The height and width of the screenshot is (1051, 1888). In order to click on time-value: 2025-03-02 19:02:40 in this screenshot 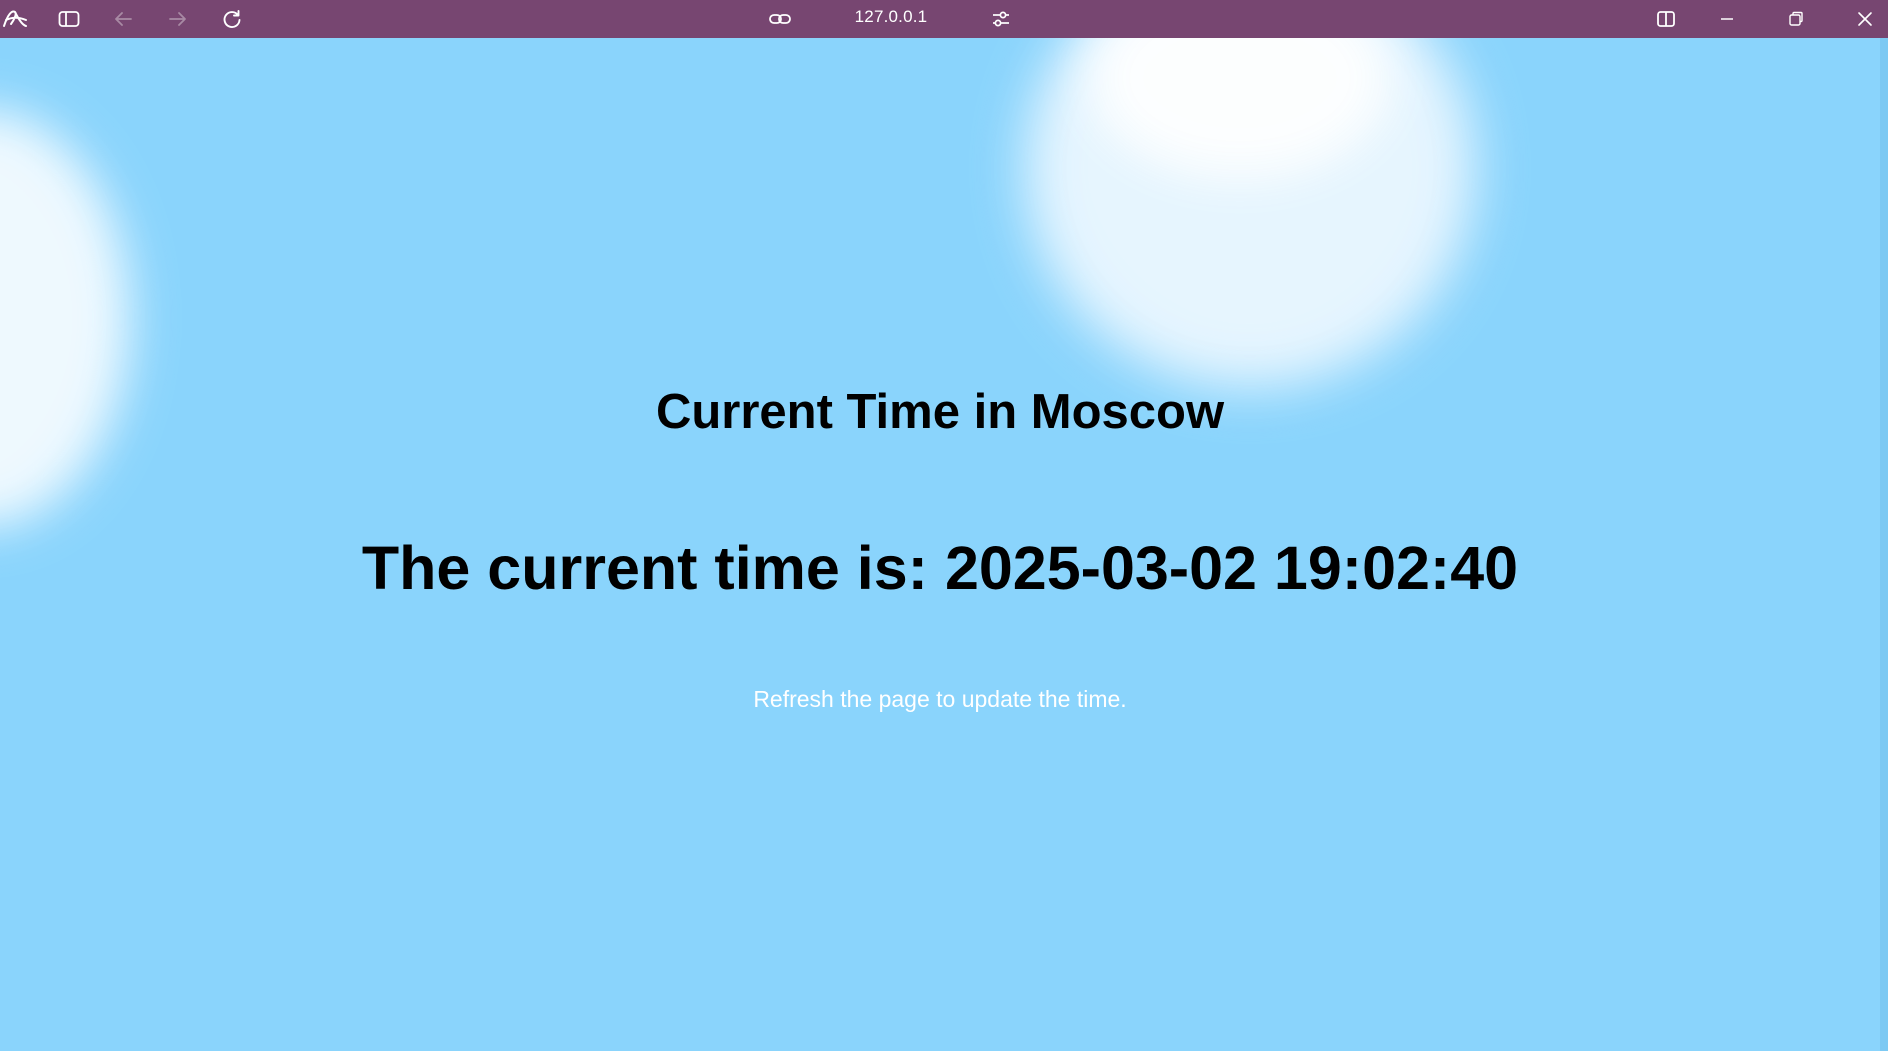, I will do `click(1231, 568)`.